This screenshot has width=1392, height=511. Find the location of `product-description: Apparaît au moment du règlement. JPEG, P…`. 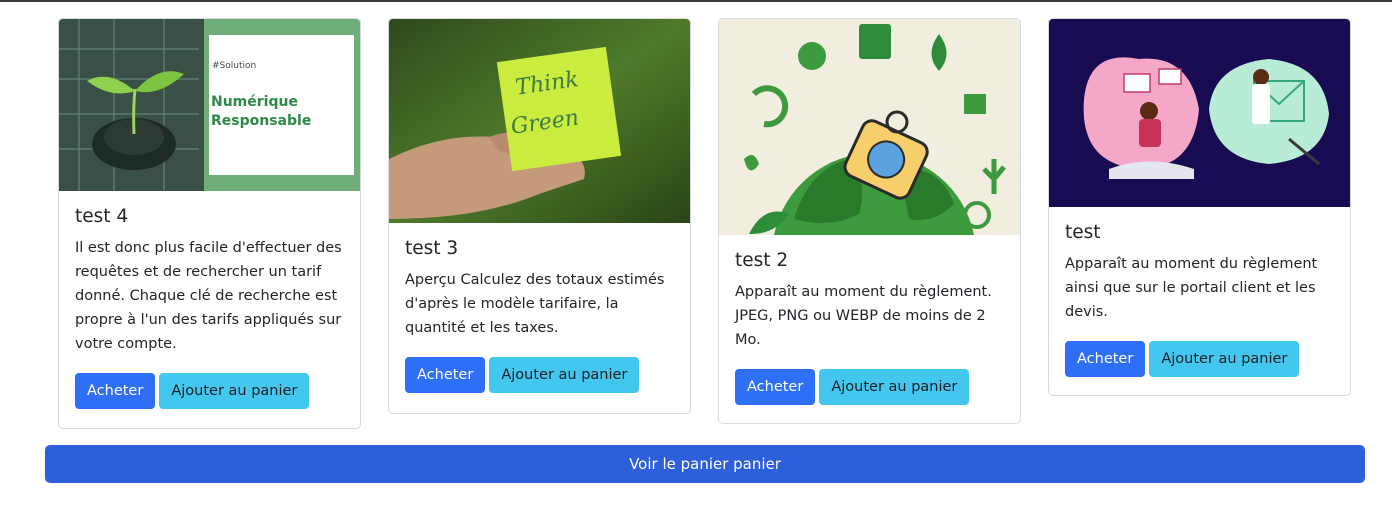

product-description: Apparaît au moment du règlement. JPEG, P… is located at coordinates (863, 316).